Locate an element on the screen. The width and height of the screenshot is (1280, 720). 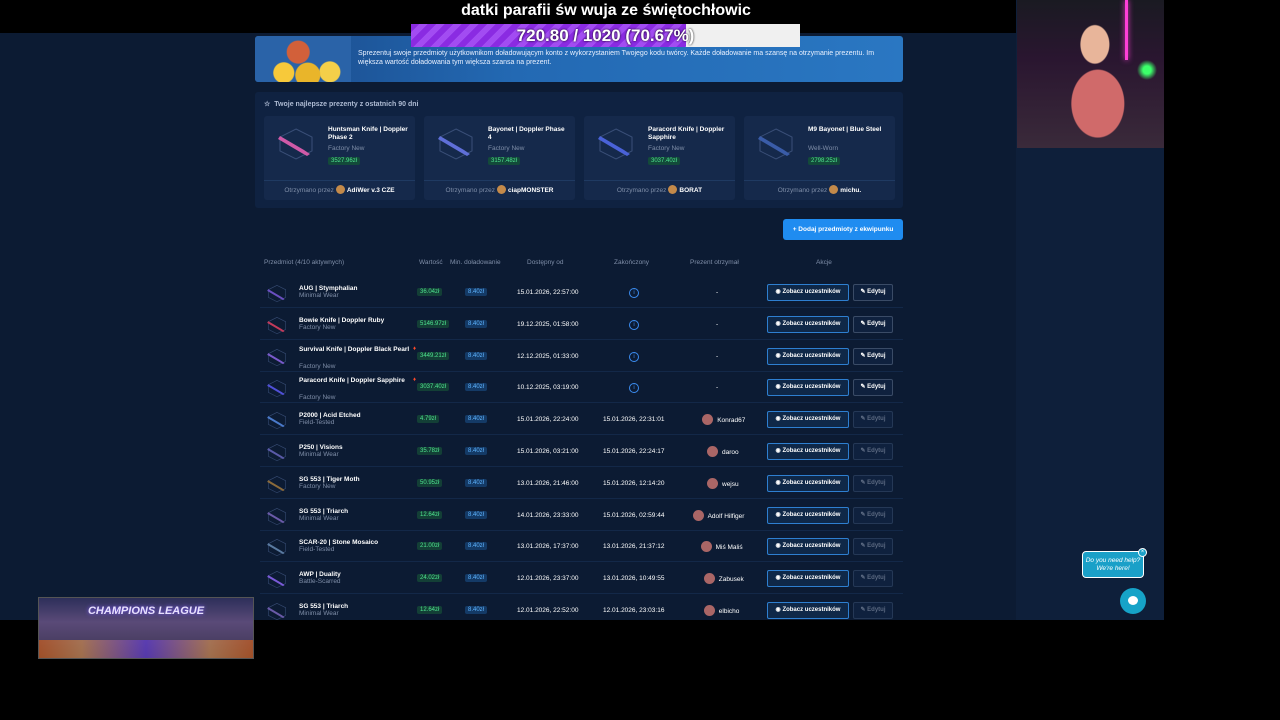
received-by-label: Otrzymano przez is located at coordinates (309, 190).